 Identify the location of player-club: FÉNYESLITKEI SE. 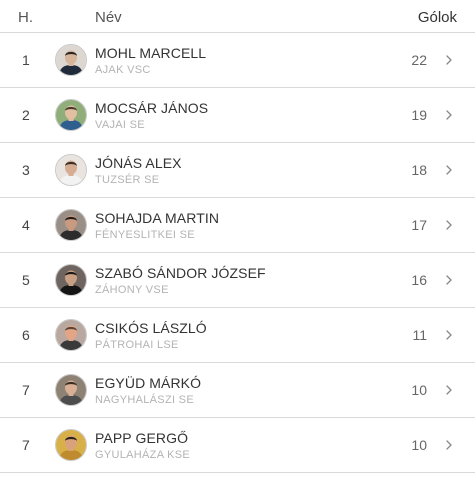
(145, 235).